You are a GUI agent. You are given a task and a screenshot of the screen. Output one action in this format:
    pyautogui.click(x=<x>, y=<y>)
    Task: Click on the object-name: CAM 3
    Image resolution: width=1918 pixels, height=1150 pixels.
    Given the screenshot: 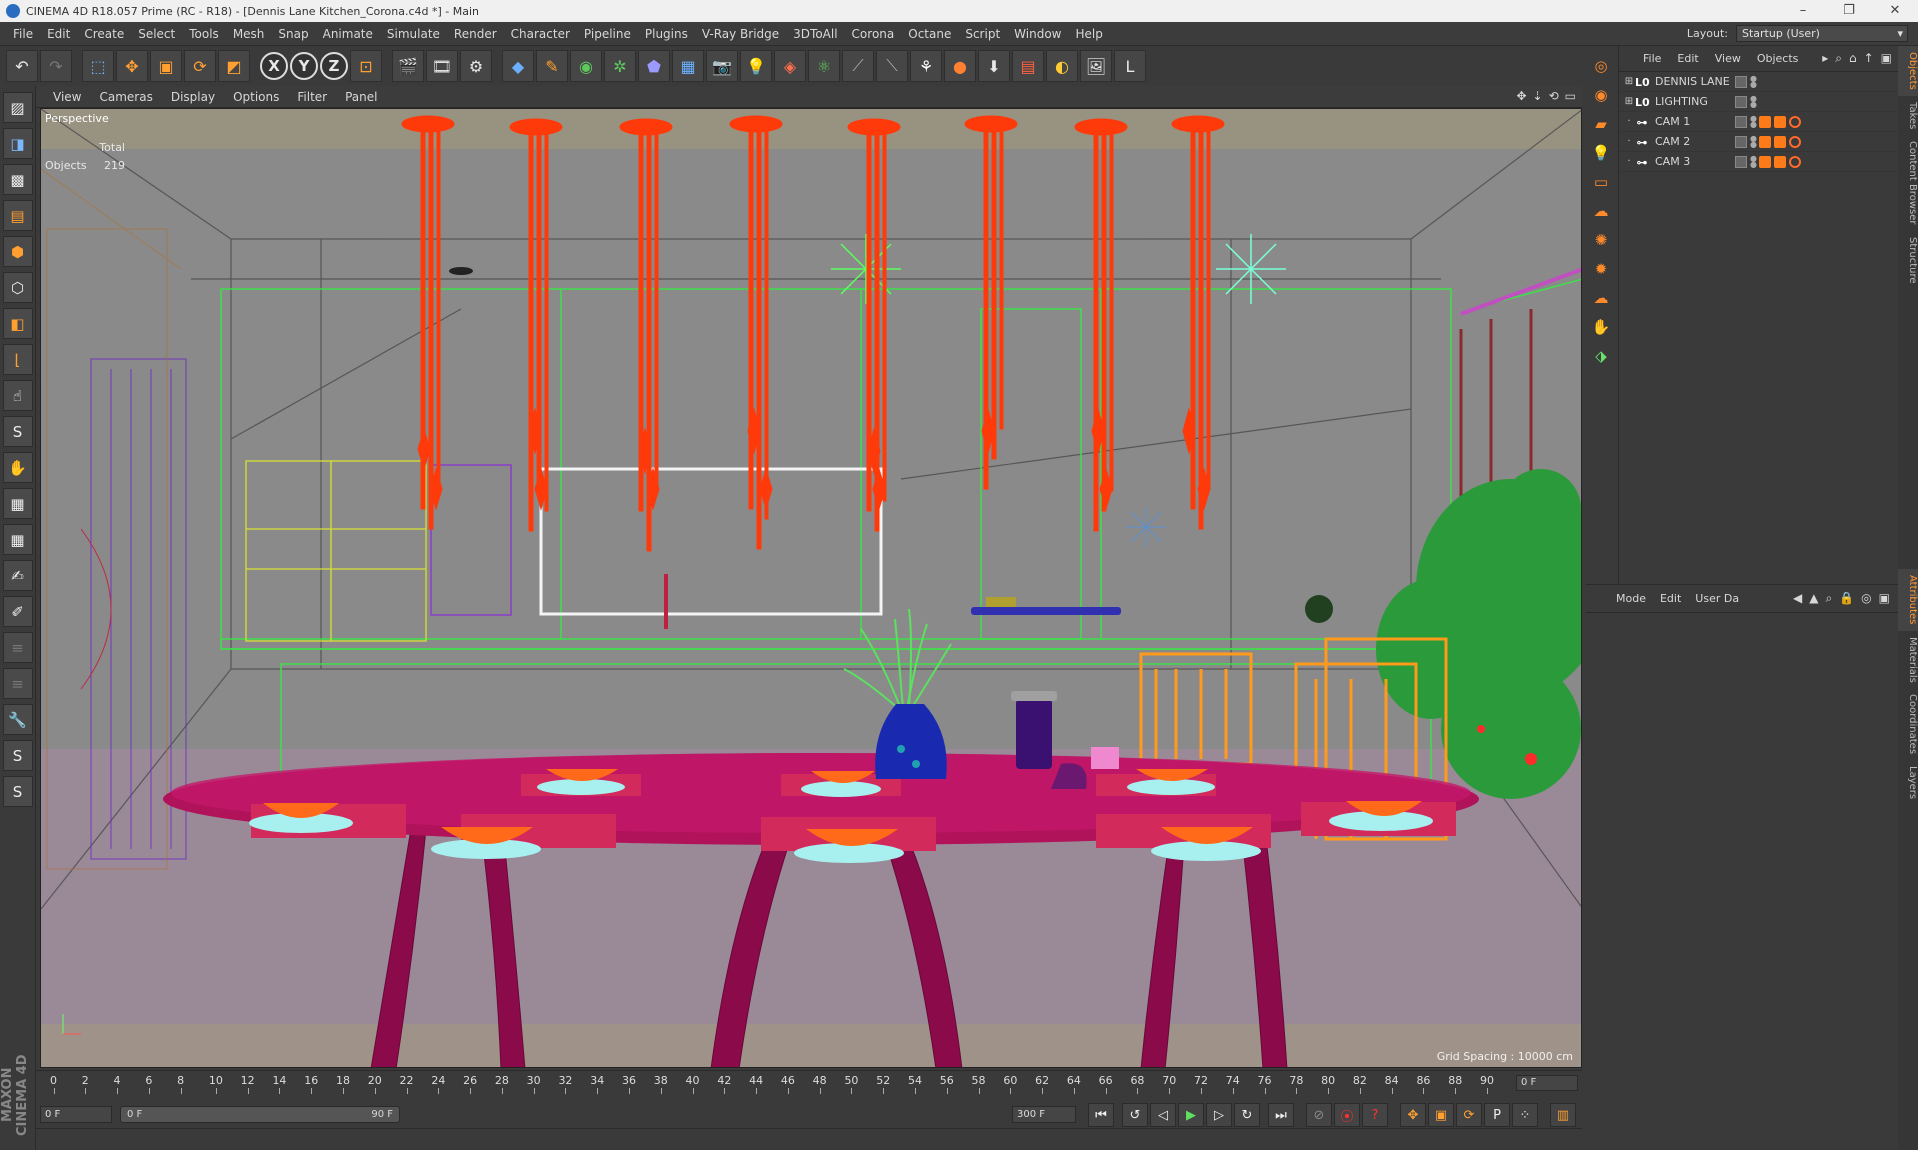 What is the action you would take?
    pyautogui.click(x=1672, y=161)
    